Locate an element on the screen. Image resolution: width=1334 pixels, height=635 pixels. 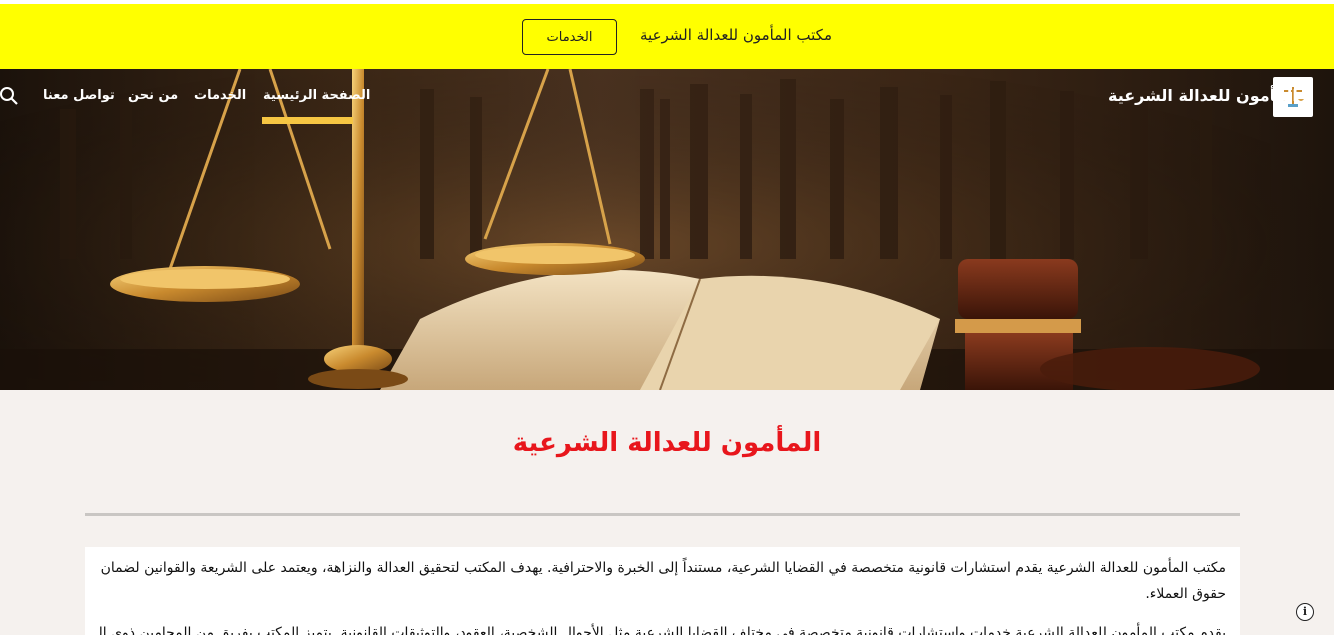
announcement-bar: مكتب المأمون للعدالة الشرعية الخدمات is located at coordinates (667, 36).